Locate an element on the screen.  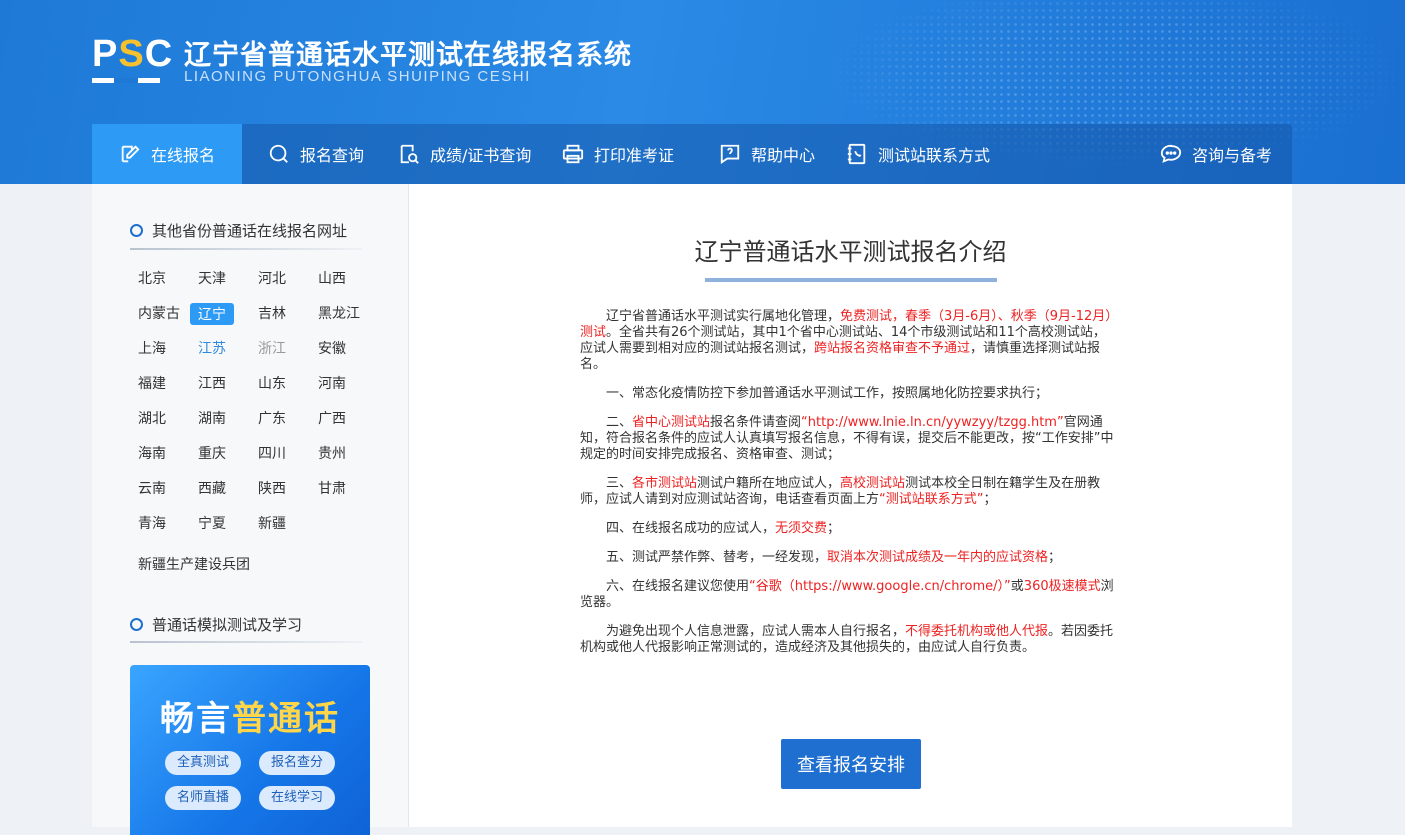
logo-text: PSC is located at coordinates (133, 54).